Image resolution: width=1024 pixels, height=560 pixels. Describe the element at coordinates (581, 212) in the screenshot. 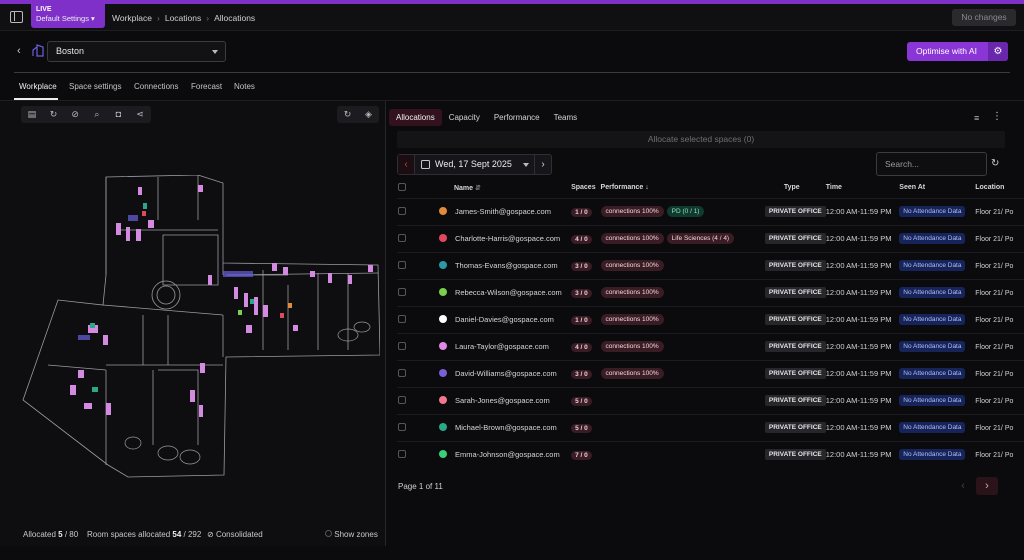

I see `spaces-badge: 1 / 0` at that location.